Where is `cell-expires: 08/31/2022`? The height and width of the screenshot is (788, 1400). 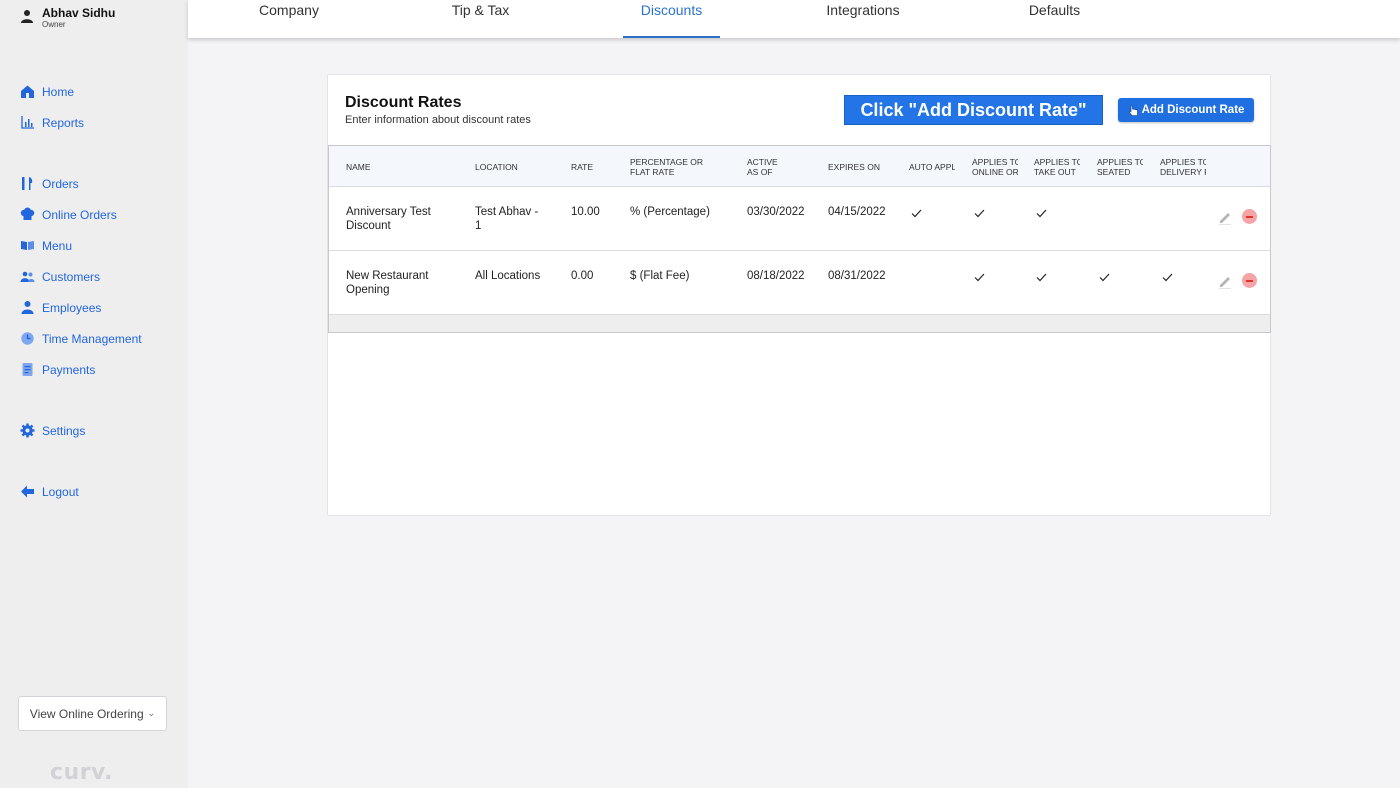
cell-expires: 08/31/2022 is located at coordinates (857, 276).